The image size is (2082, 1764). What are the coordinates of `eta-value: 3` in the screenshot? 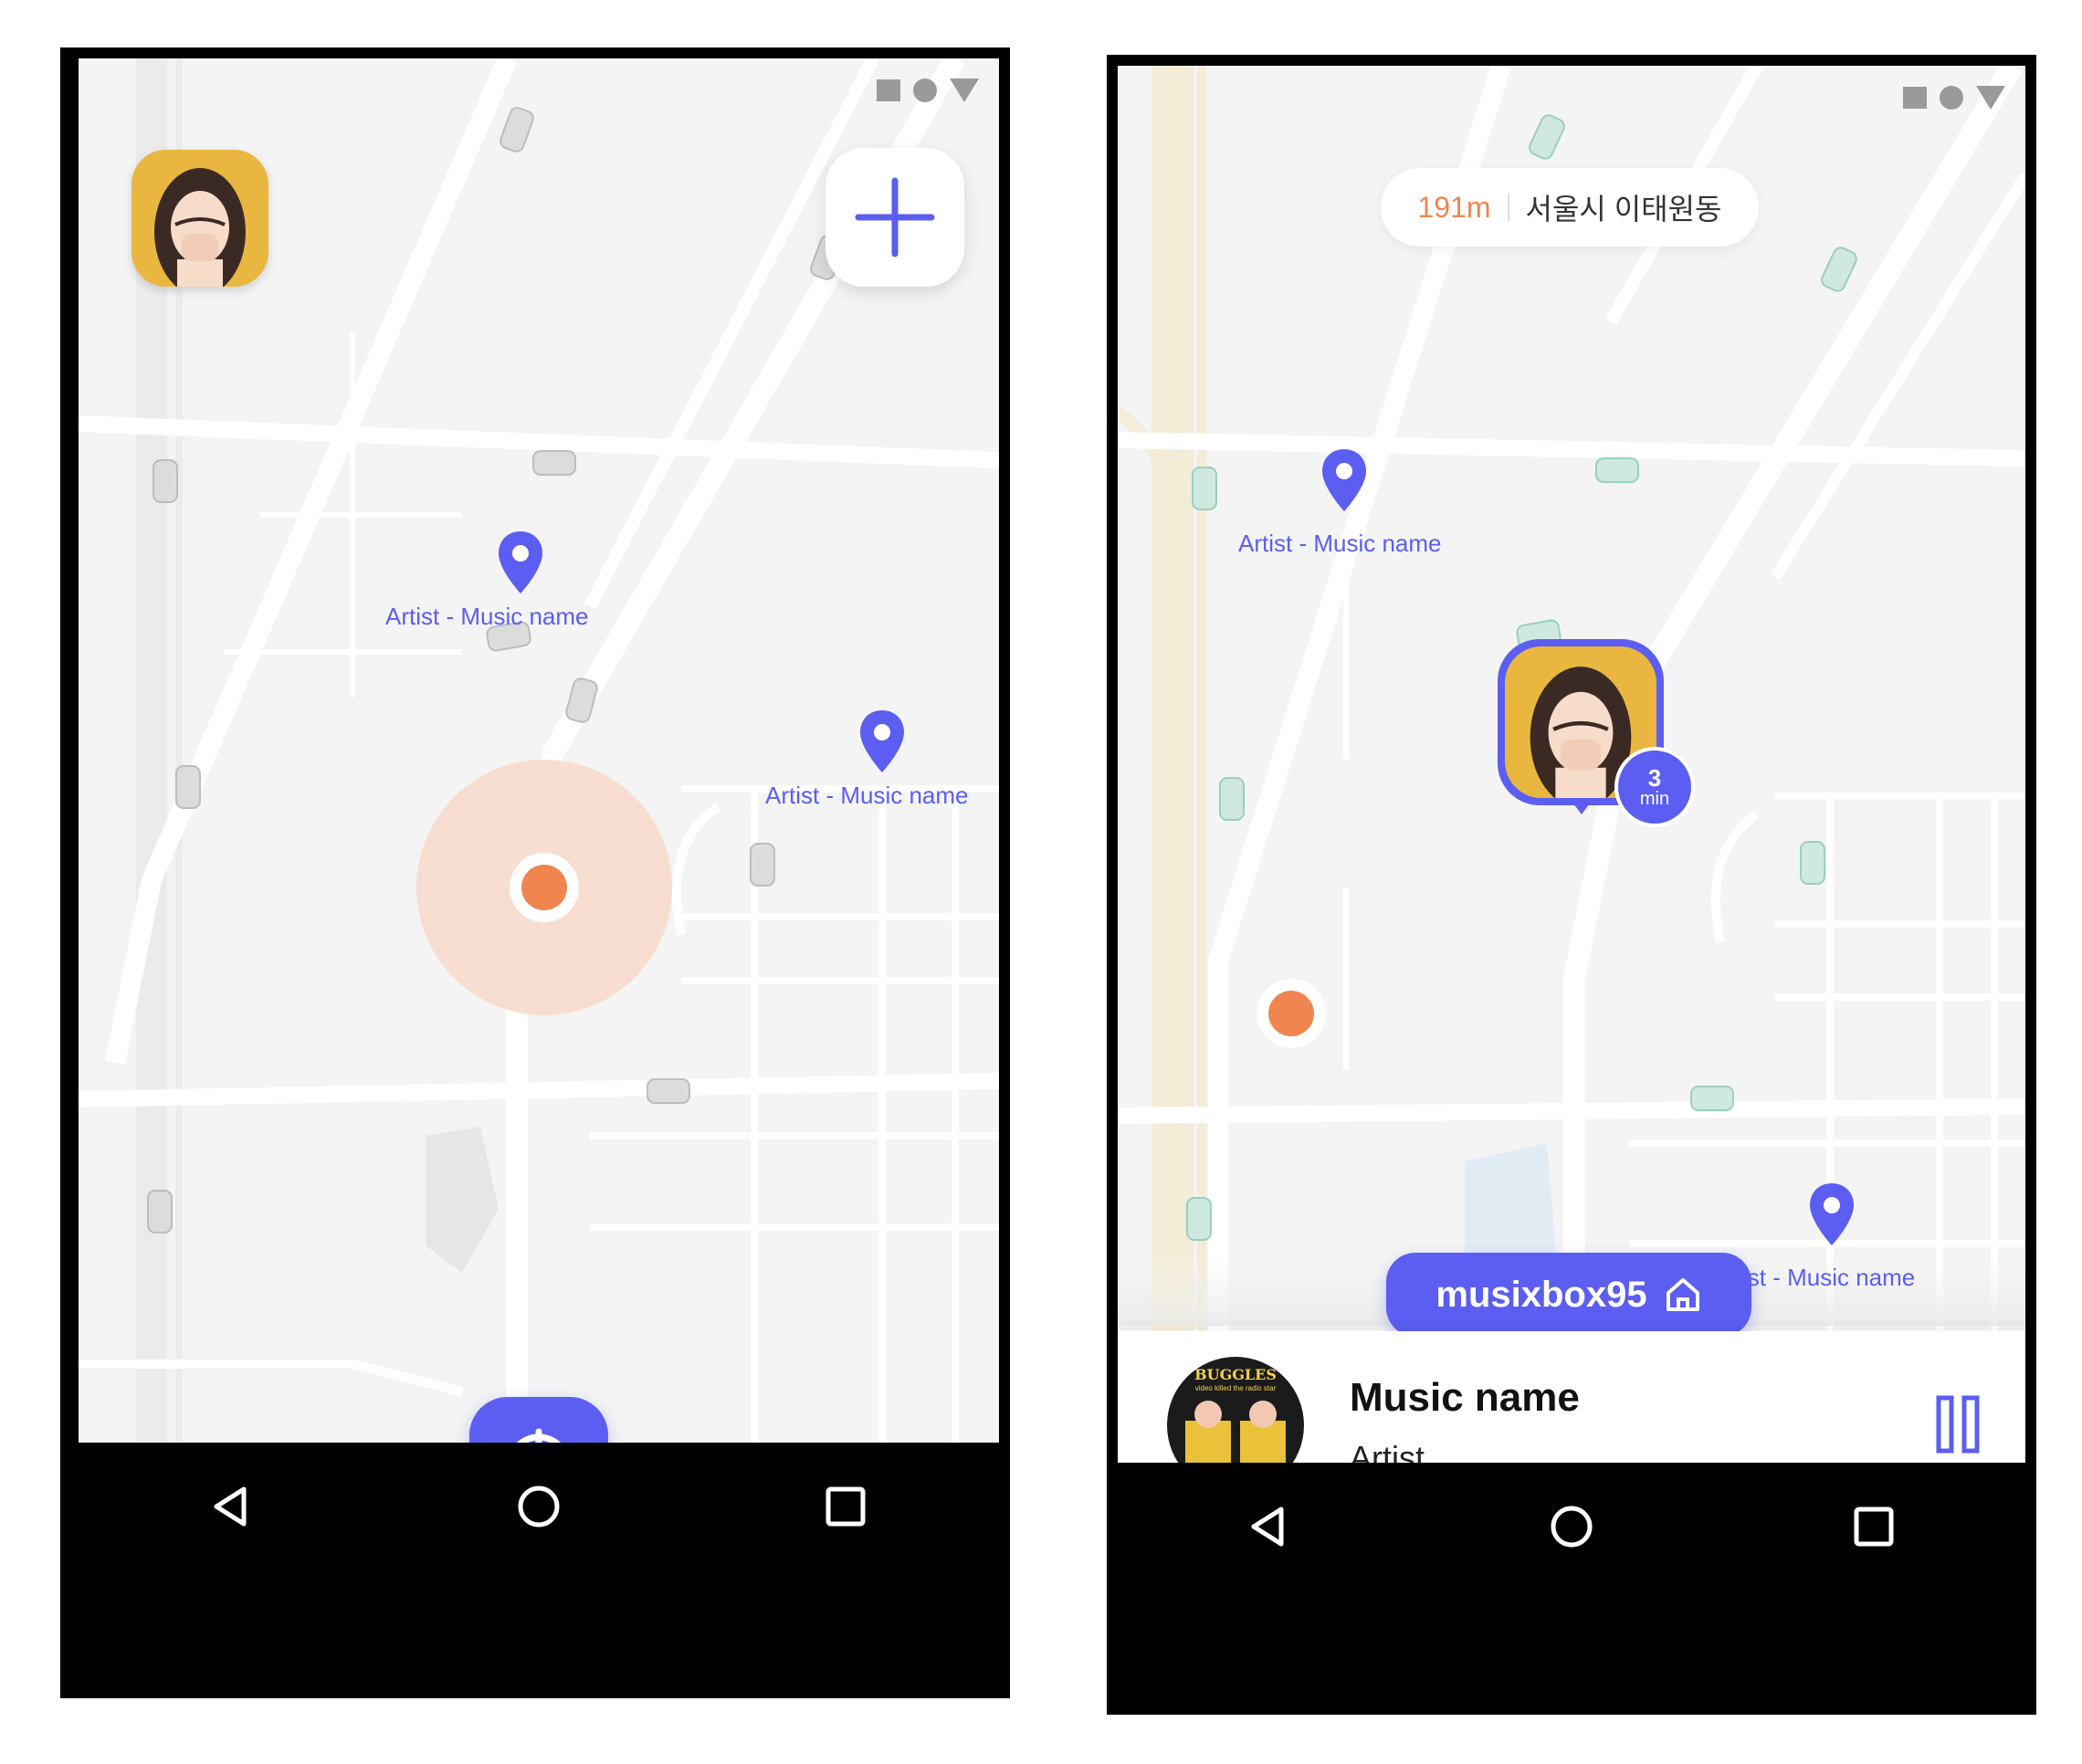 It's located at (1654, 778).